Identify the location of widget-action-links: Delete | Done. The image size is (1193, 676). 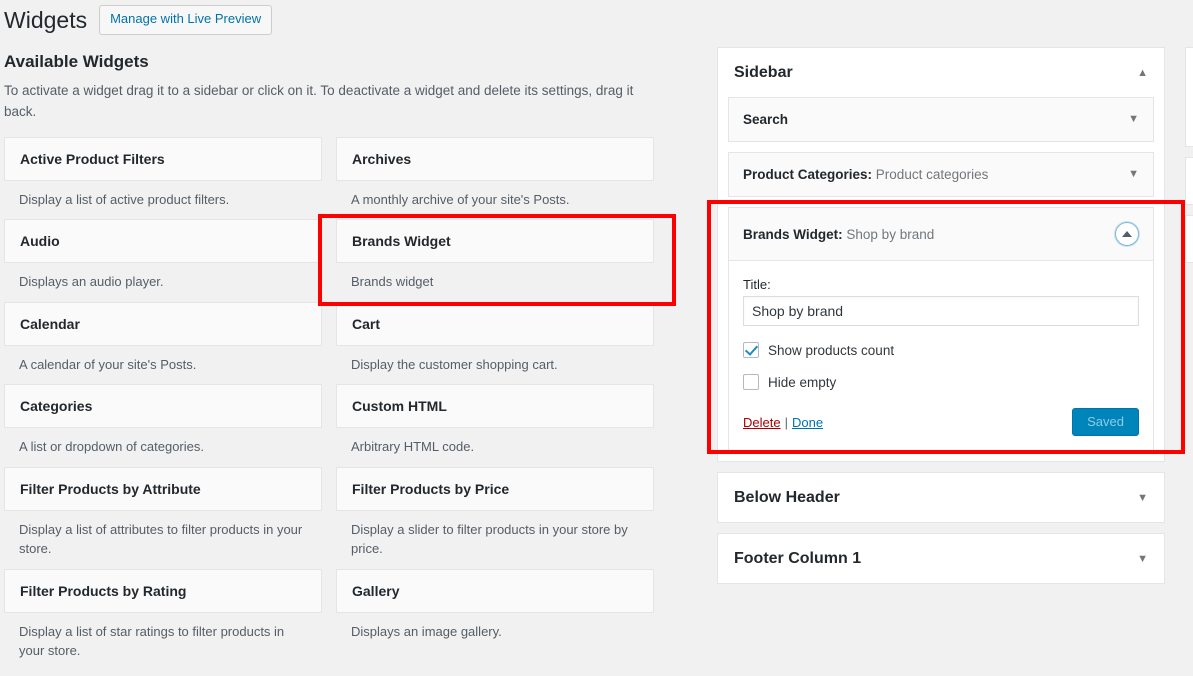
(783, 422).